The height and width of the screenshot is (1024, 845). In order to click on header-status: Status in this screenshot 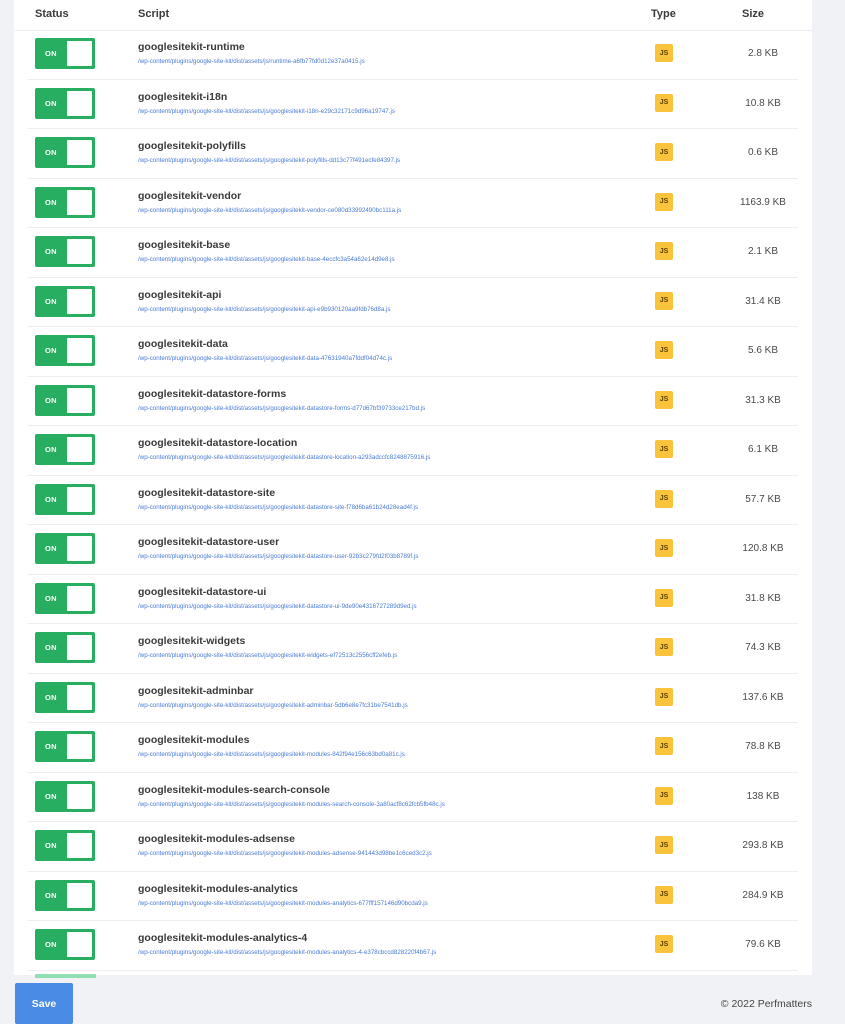, I will do `click(52, 14)`.